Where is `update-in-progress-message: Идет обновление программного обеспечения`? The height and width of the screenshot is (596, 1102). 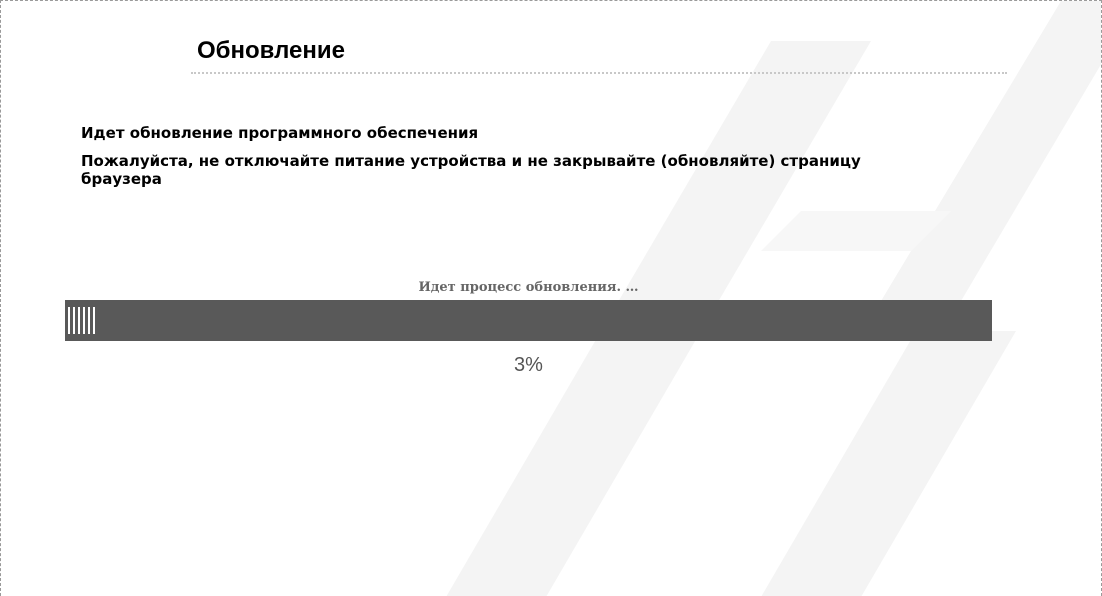 update-in-progress-message: Идет обновление программного обеспечения is located at coordinates (280, 133).